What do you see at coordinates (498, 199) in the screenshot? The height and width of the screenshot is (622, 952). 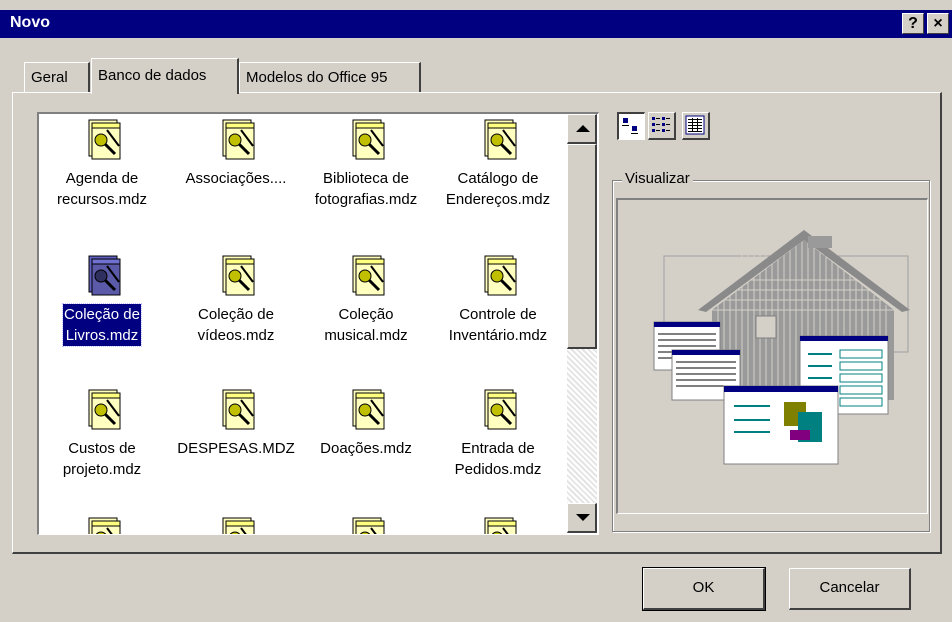 I see `template-item-label-line: Endereços.mdz` at bounding box center [498, 199].